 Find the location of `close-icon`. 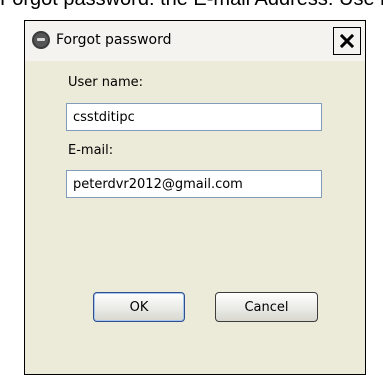

close-icon is located at coordinates (347, 41).